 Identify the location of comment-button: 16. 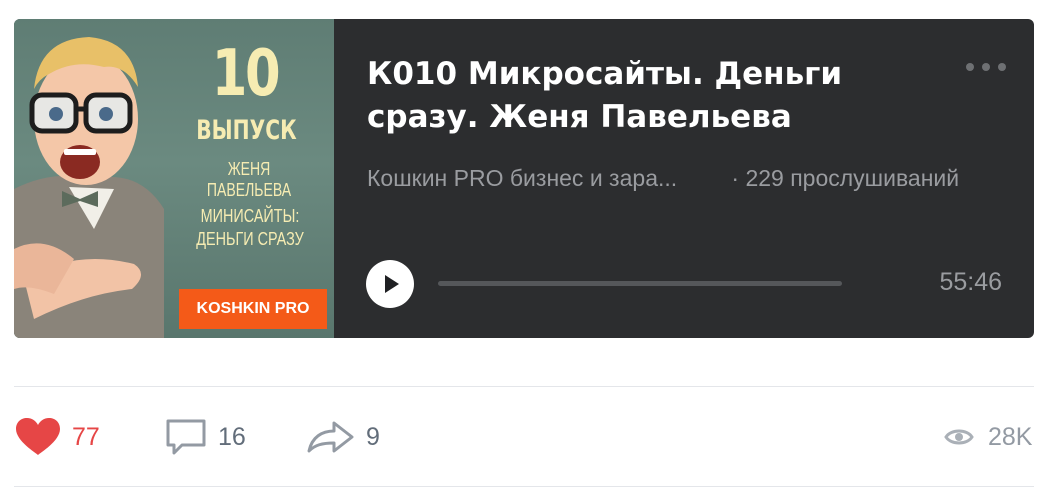
(205, 437).